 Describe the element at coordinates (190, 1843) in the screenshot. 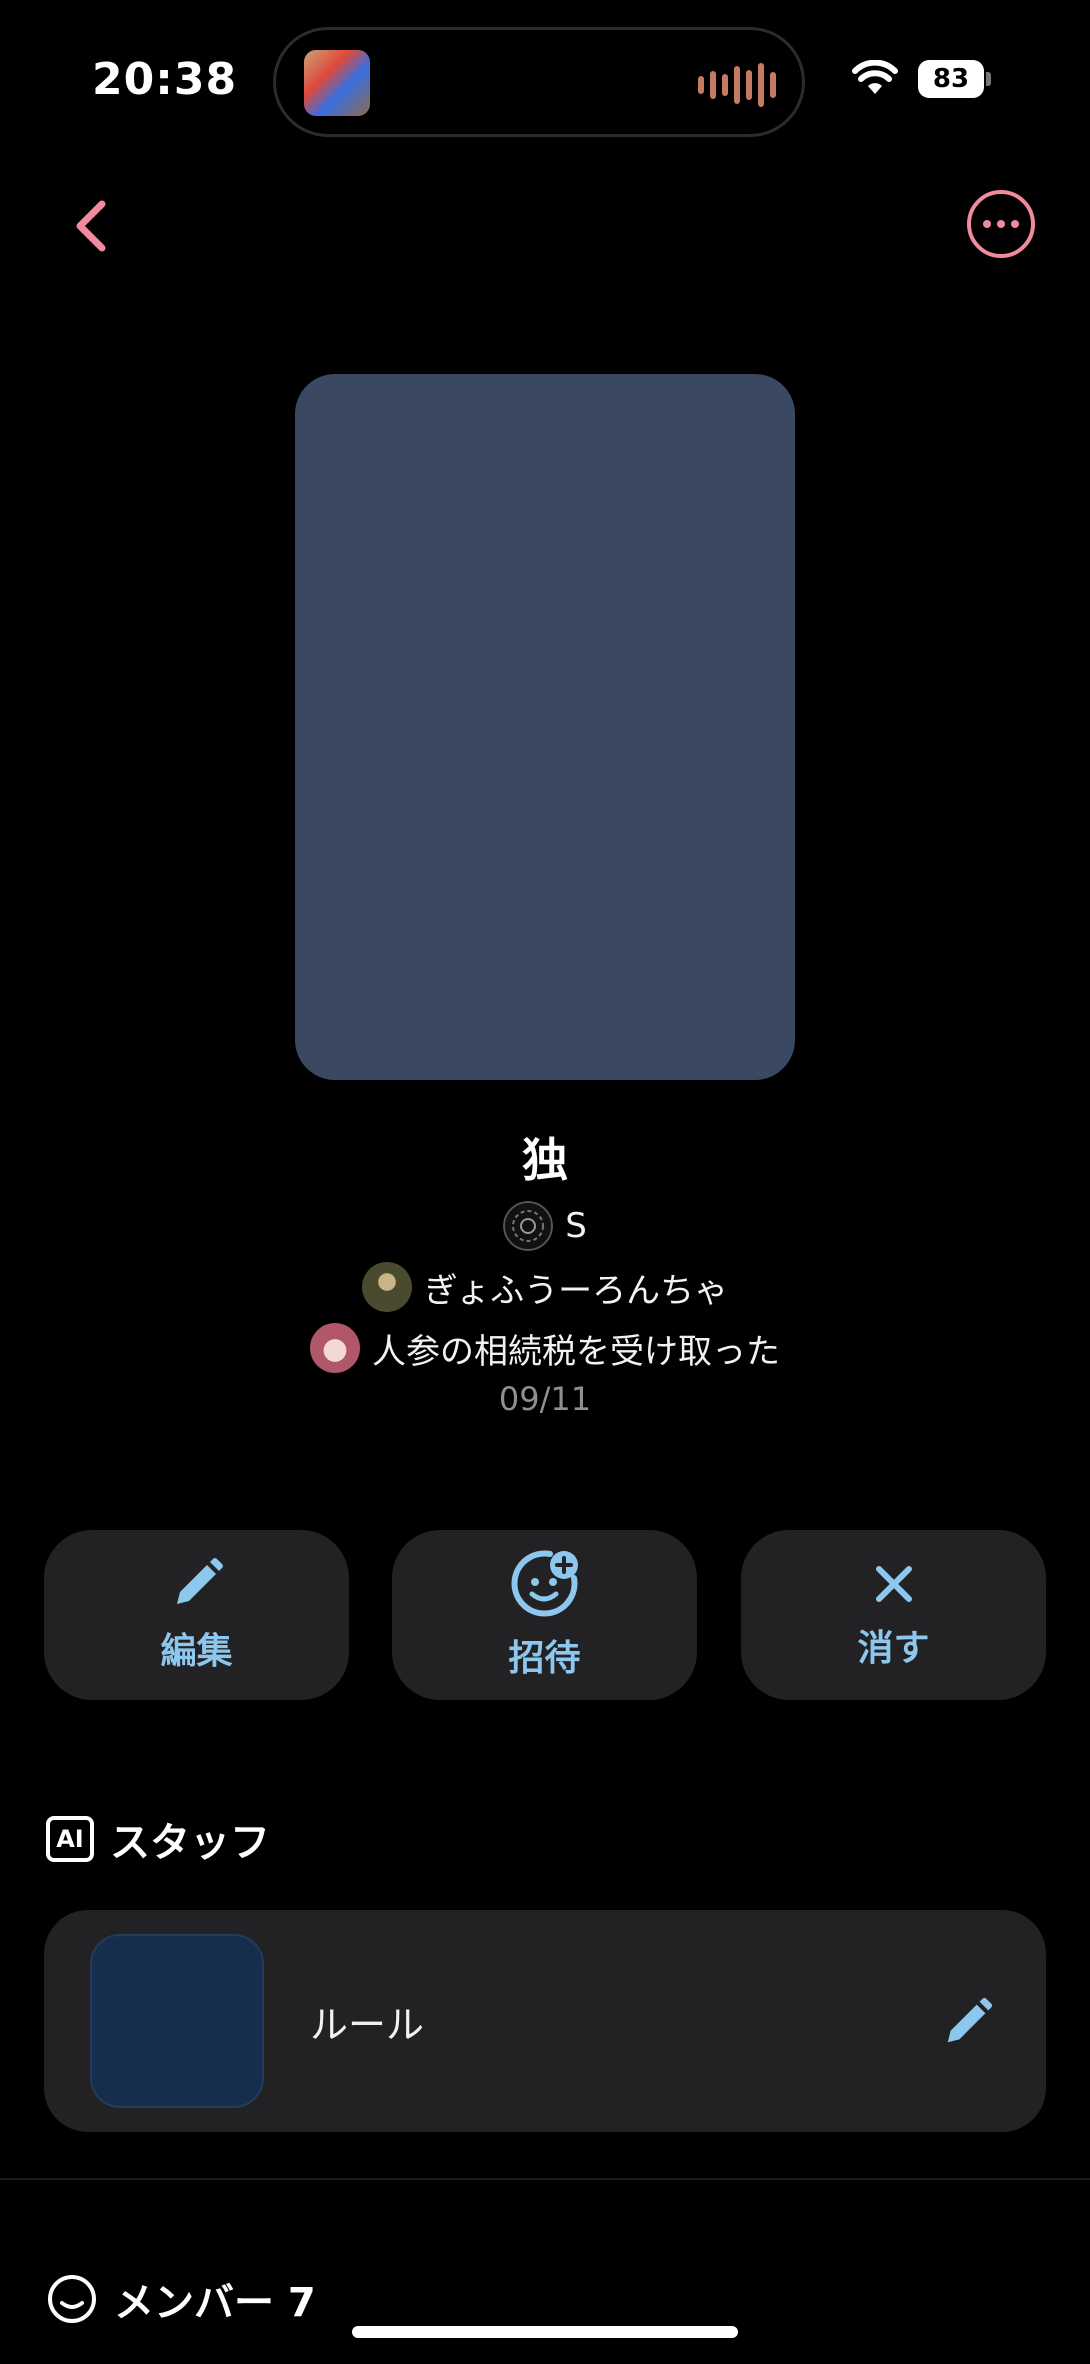

I see `staff-section-title: スタッフ` at that location.